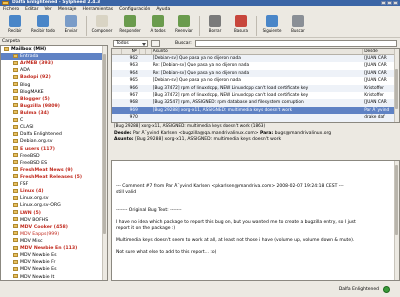  Describe the element at coordinates (258, 51) in the screenshot. I see `column-subject: Asunto` at that location.